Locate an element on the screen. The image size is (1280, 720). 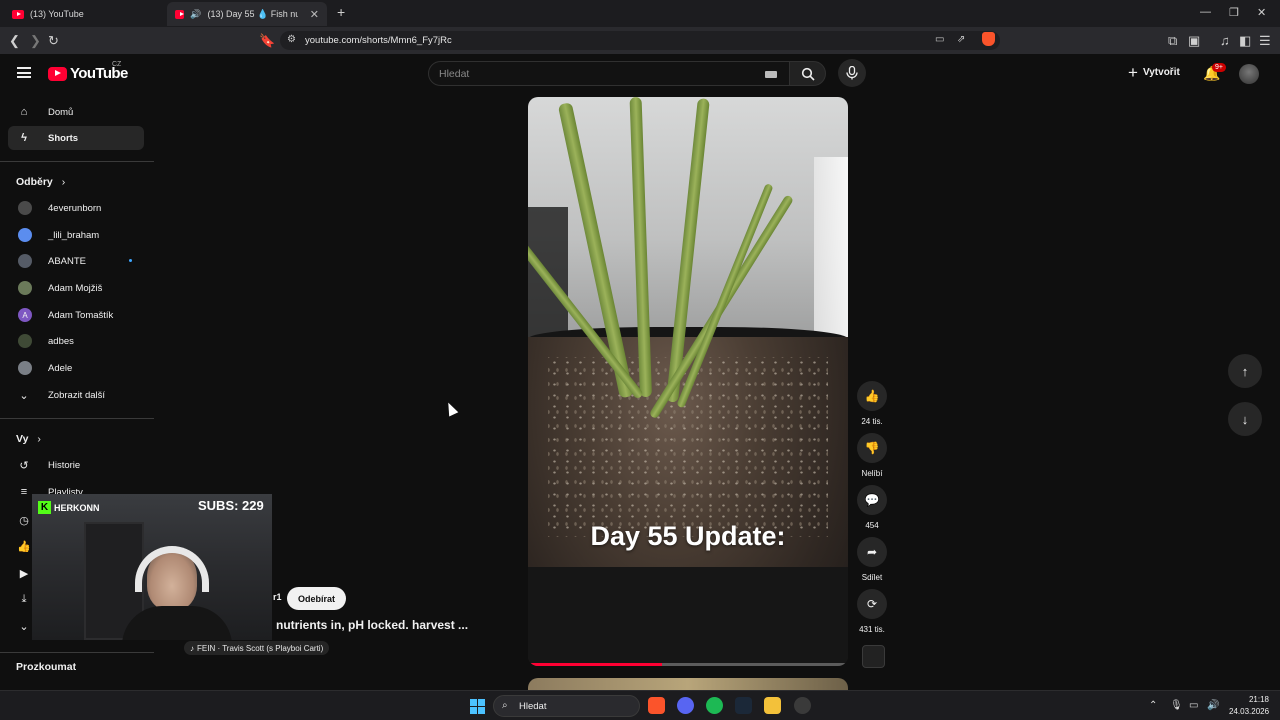
account-avatar is located at coordinates (1249, 74).